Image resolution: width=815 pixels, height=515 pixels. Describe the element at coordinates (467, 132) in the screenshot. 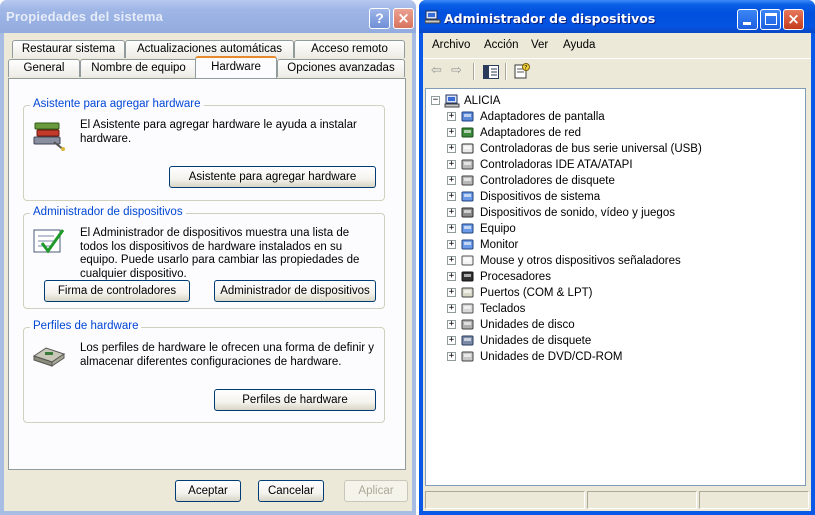

I see `network-adapter-icon` at that location.